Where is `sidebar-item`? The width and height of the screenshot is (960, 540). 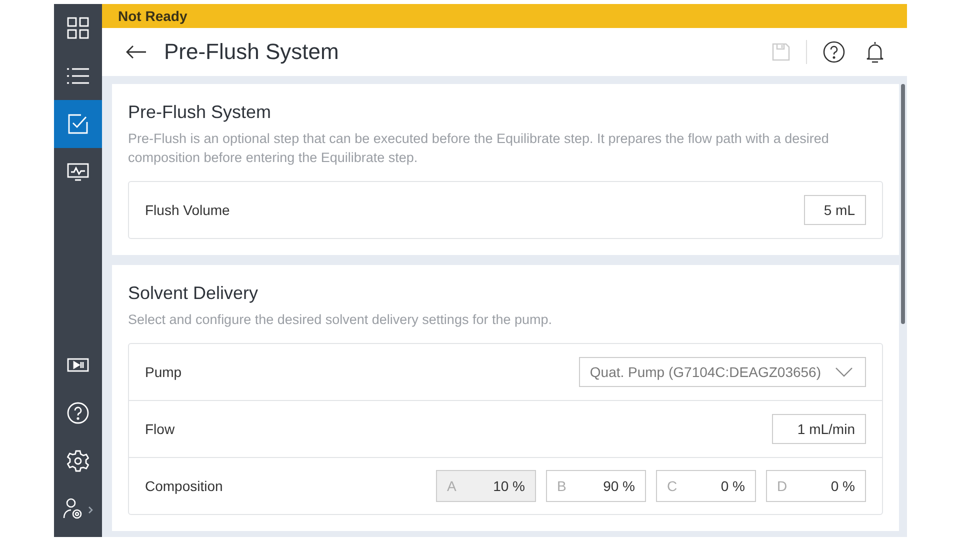
sidebar-item is located at coordinates (78, 124).